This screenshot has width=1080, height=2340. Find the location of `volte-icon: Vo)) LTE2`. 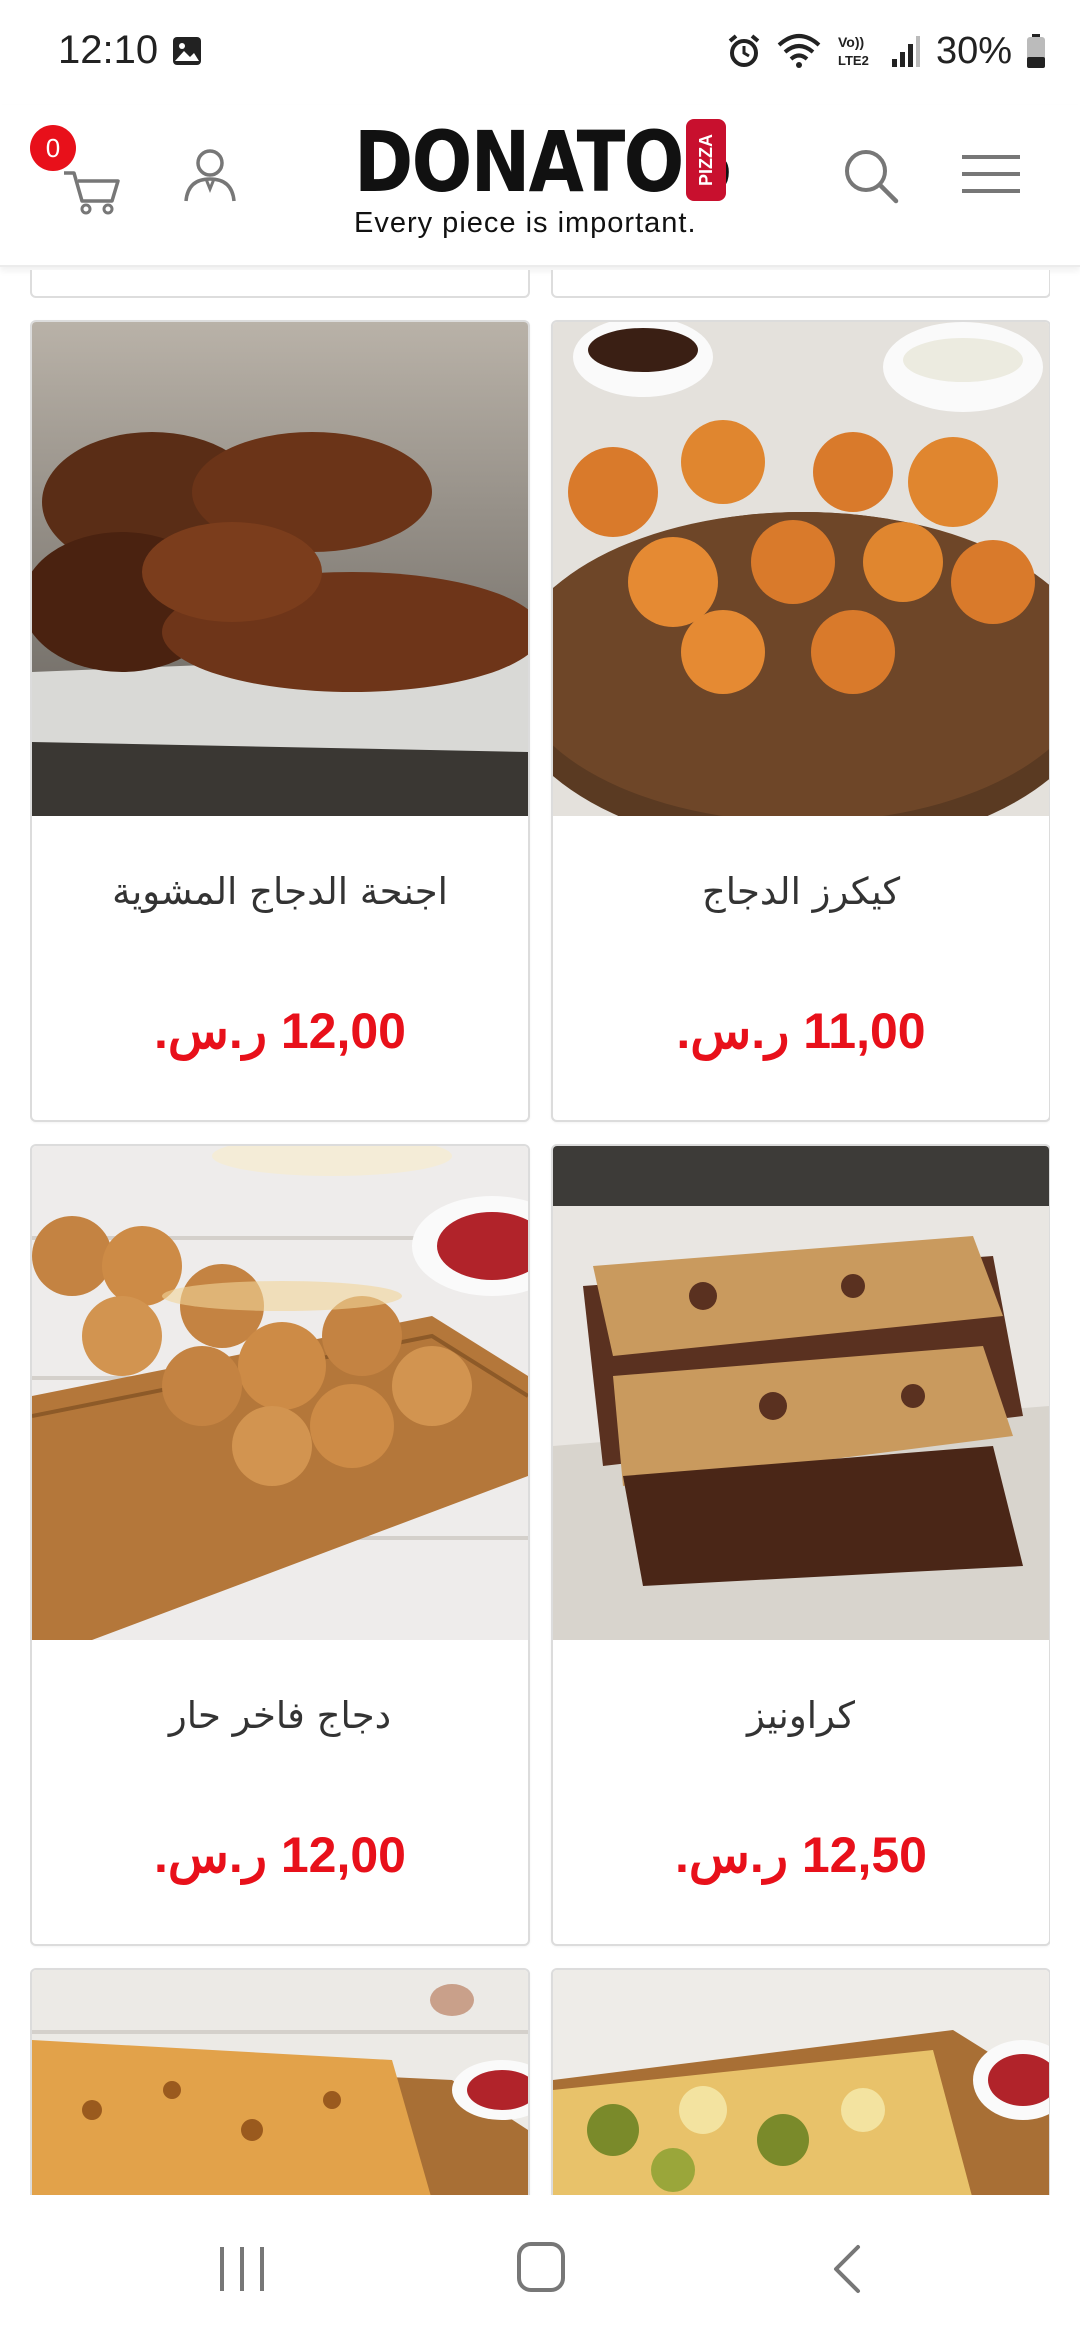

volte-icon: Vo)) LTE2 is located at coordinates (853, 51).